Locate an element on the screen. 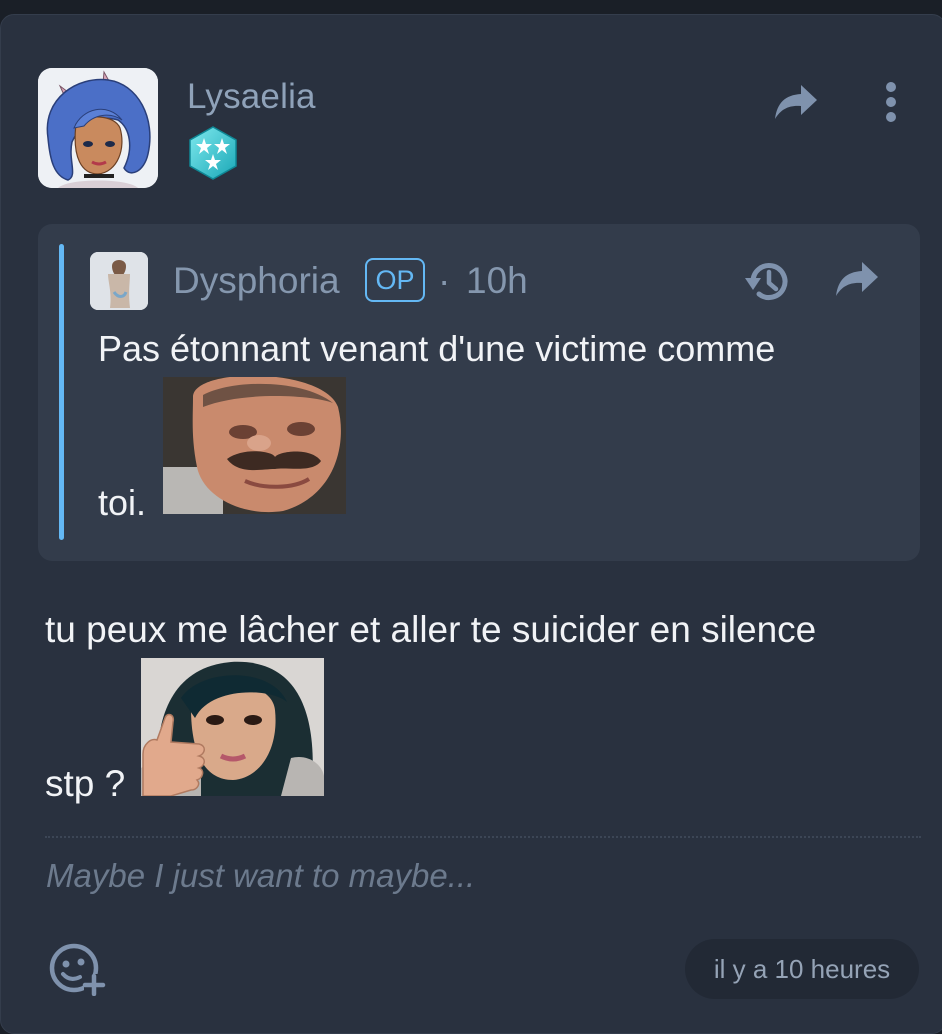  post-timestamp: il y a 10 heures is located at coordinates (802, 969).